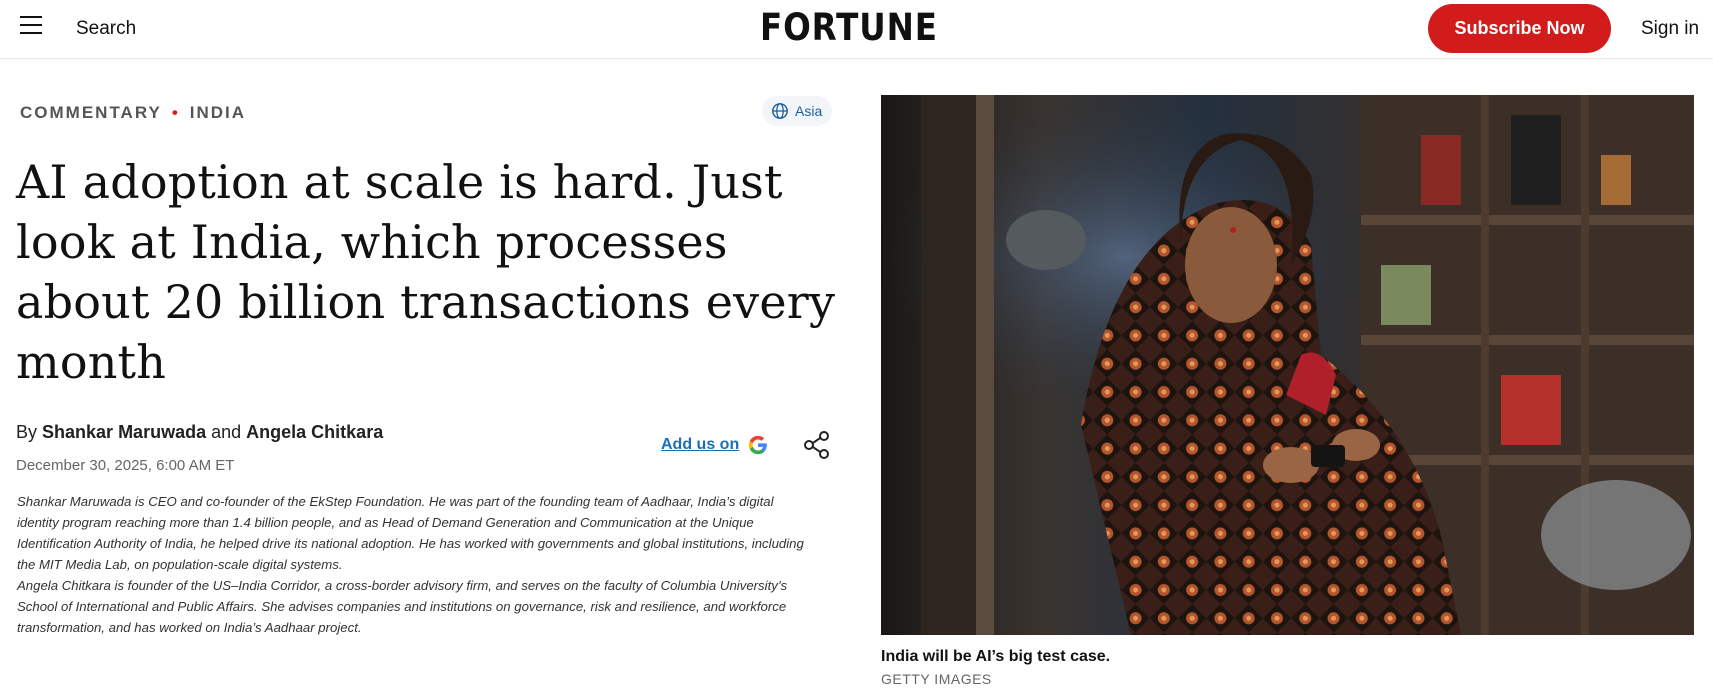 This screenshot has height=696, width=1713. What do you see at coordinates (1519, 28) in the screenshot?
I see `subscribe-button: Subscribe Now` at bounding box center [1519, 28].